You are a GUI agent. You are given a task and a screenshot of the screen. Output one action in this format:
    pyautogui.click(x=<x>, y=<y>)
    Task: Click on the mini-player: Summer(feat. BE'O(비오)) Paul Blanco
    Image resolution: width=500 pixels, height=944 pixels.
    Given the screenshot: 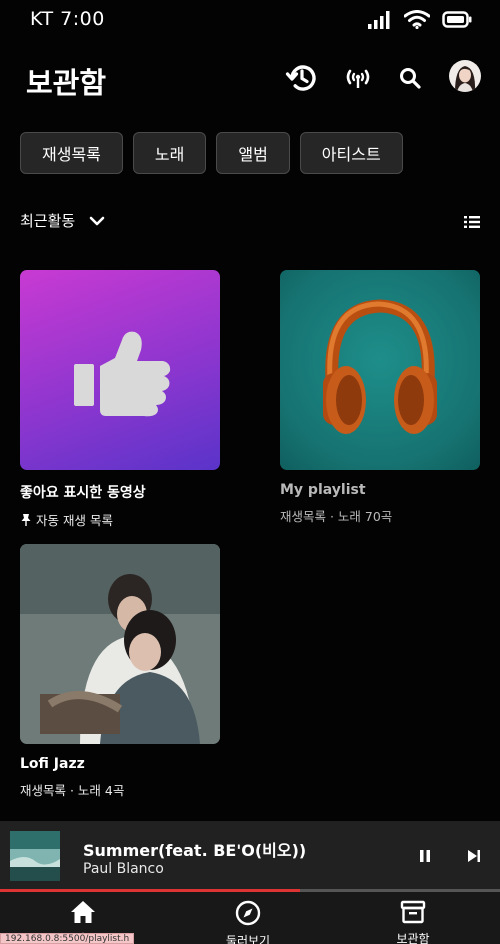 What is the action you would take?
    pyautogui.click(x=250, y=855)
    